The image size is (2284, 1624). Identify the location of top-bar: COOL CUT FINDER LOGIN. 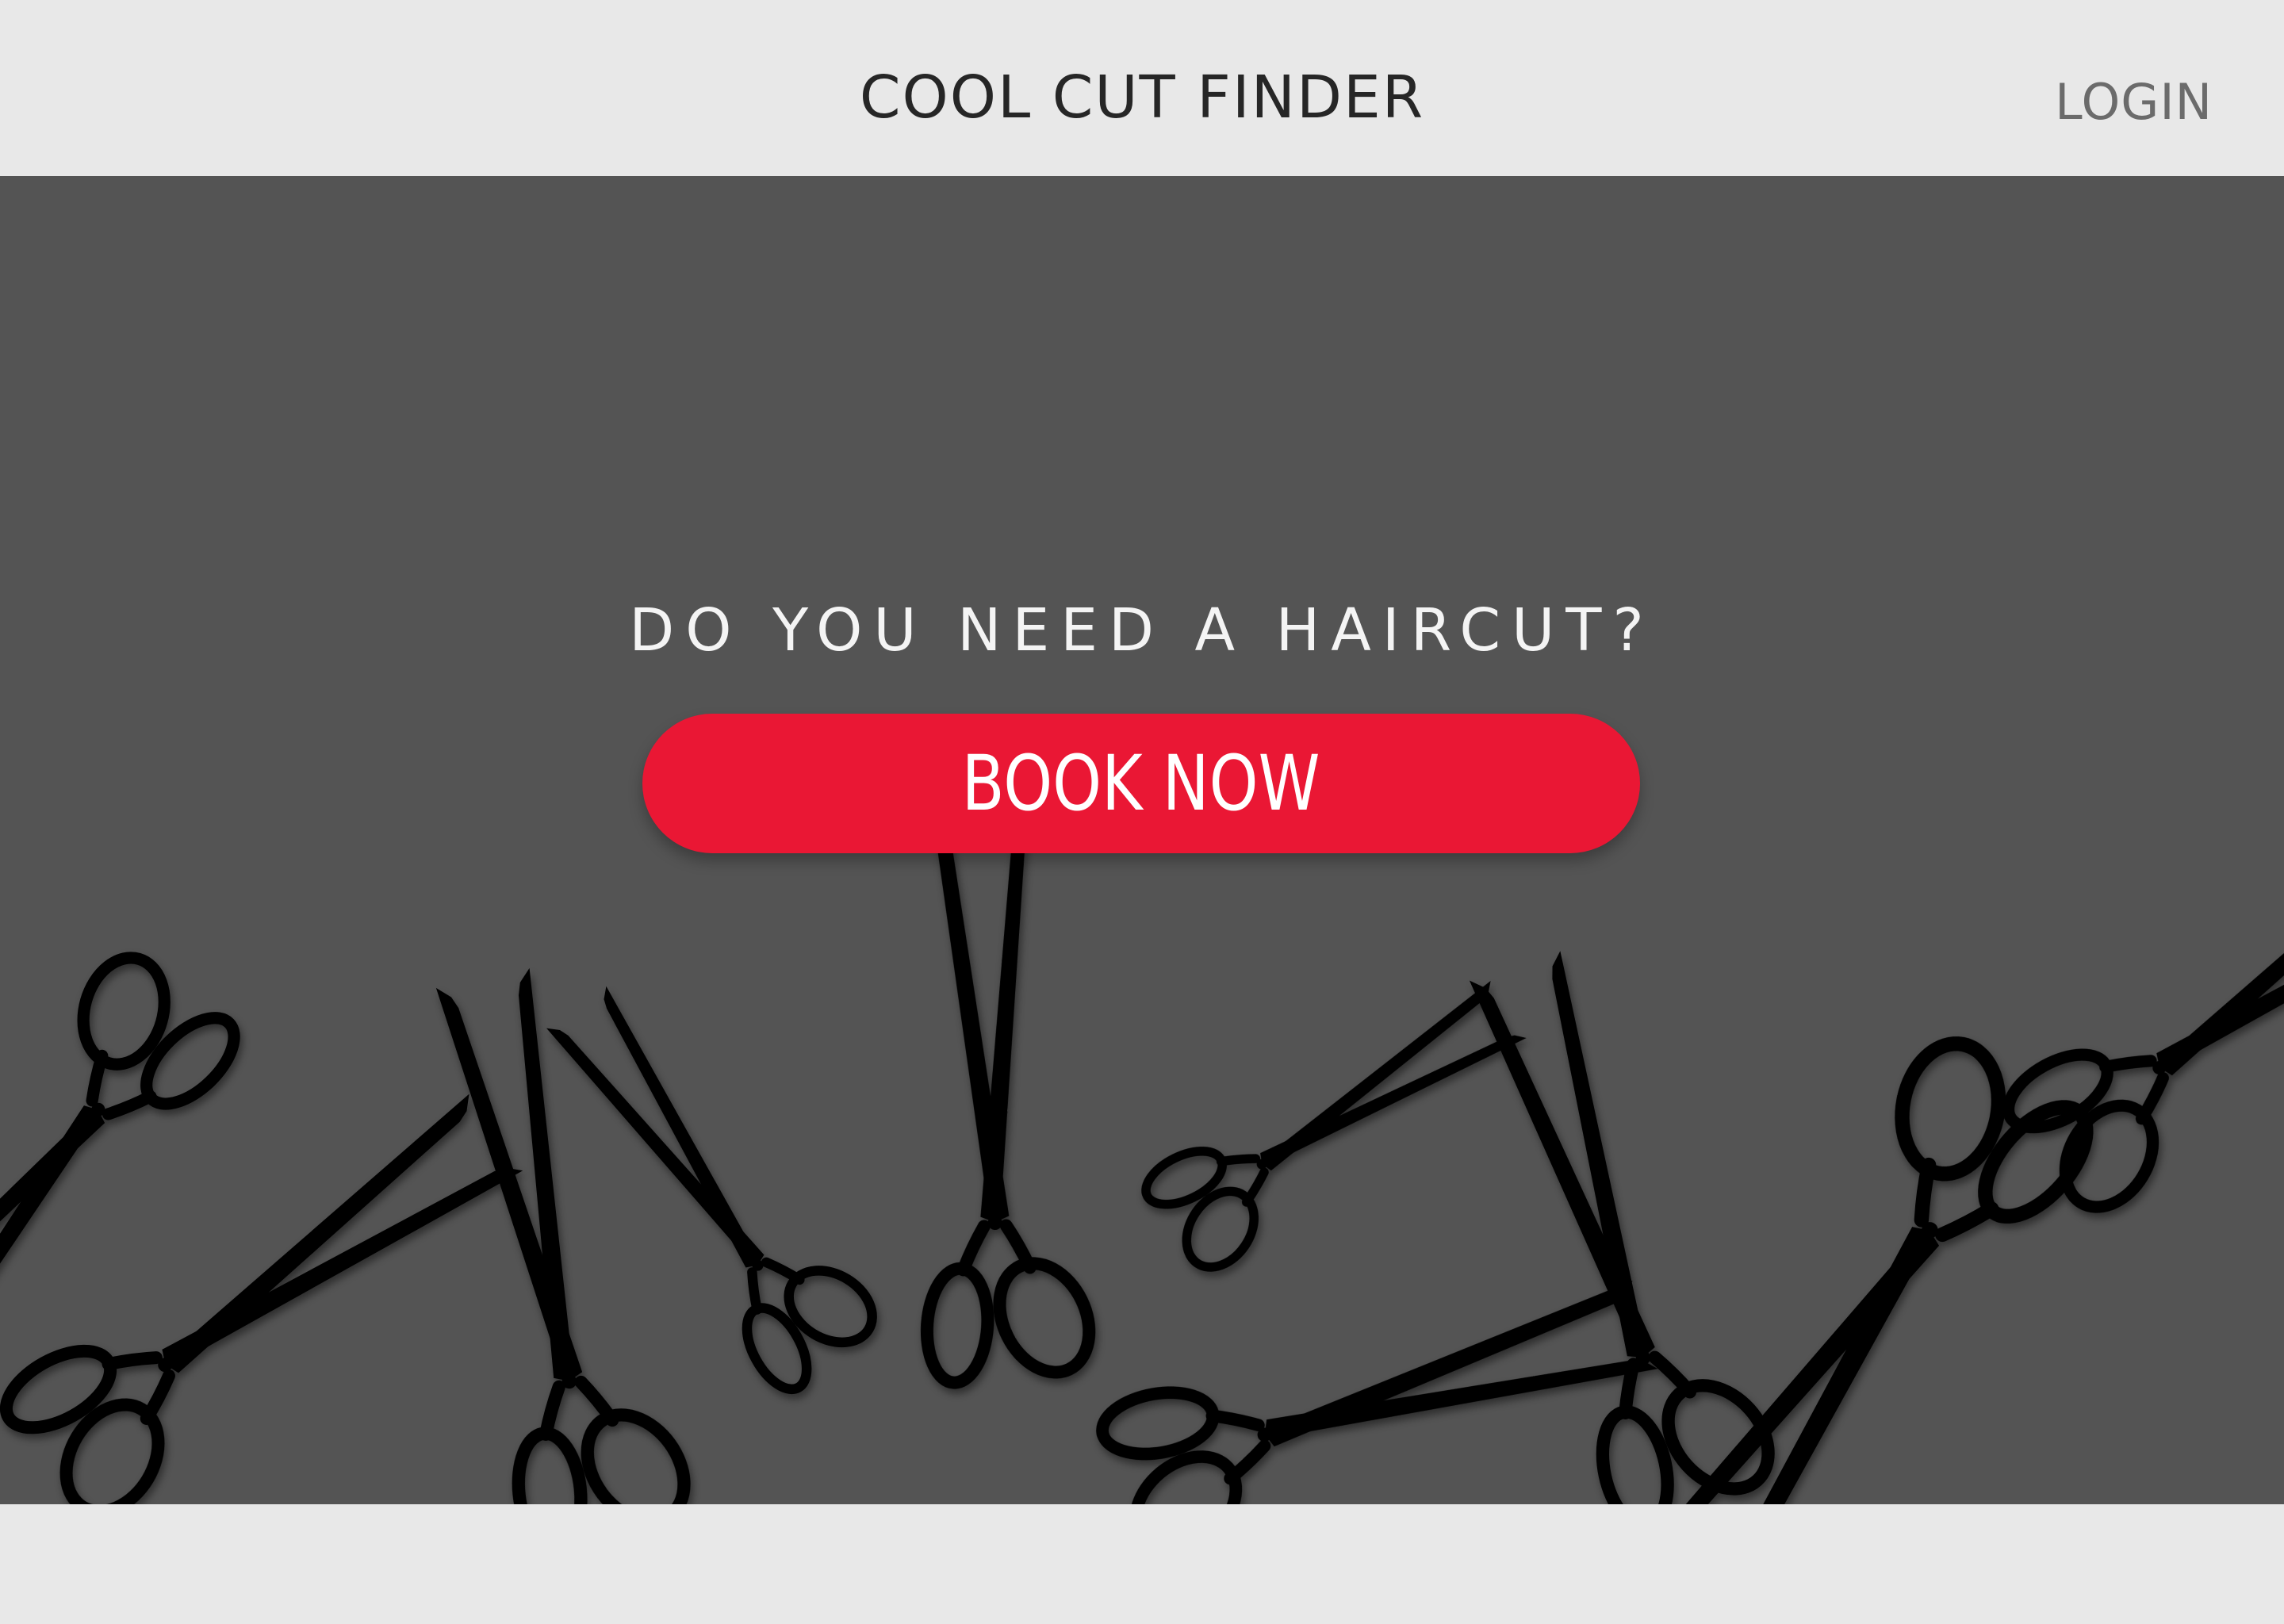
(1142, 88).